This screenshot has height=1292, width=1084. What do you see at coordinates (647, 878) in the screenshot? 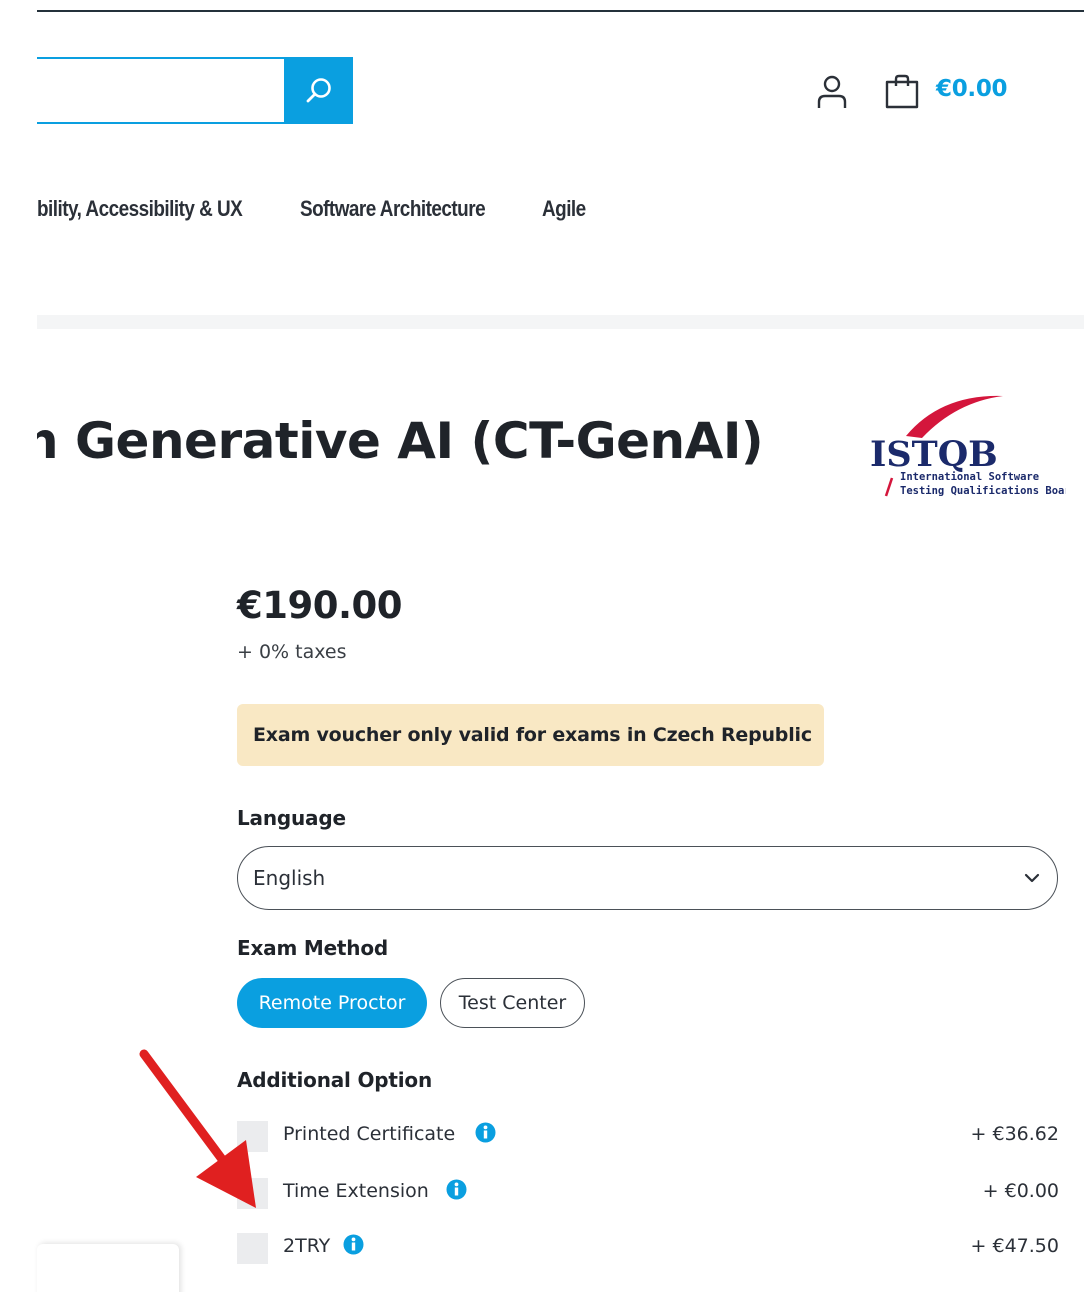
I see `language-select: English` at bounding box center [647, 878].